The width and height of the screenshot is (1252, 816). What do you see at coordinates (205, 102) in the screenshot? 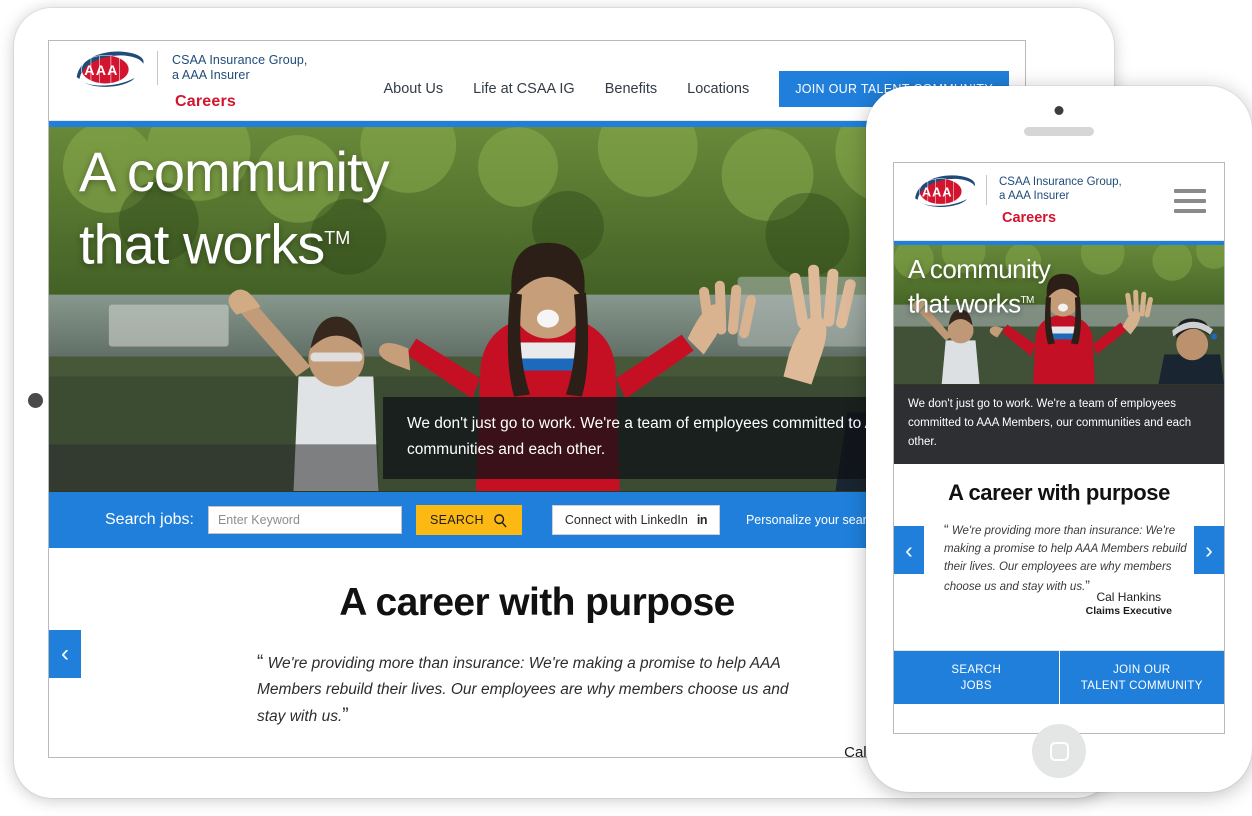
I see `careers-section-label: Careers` at bounding box center [205, 102].